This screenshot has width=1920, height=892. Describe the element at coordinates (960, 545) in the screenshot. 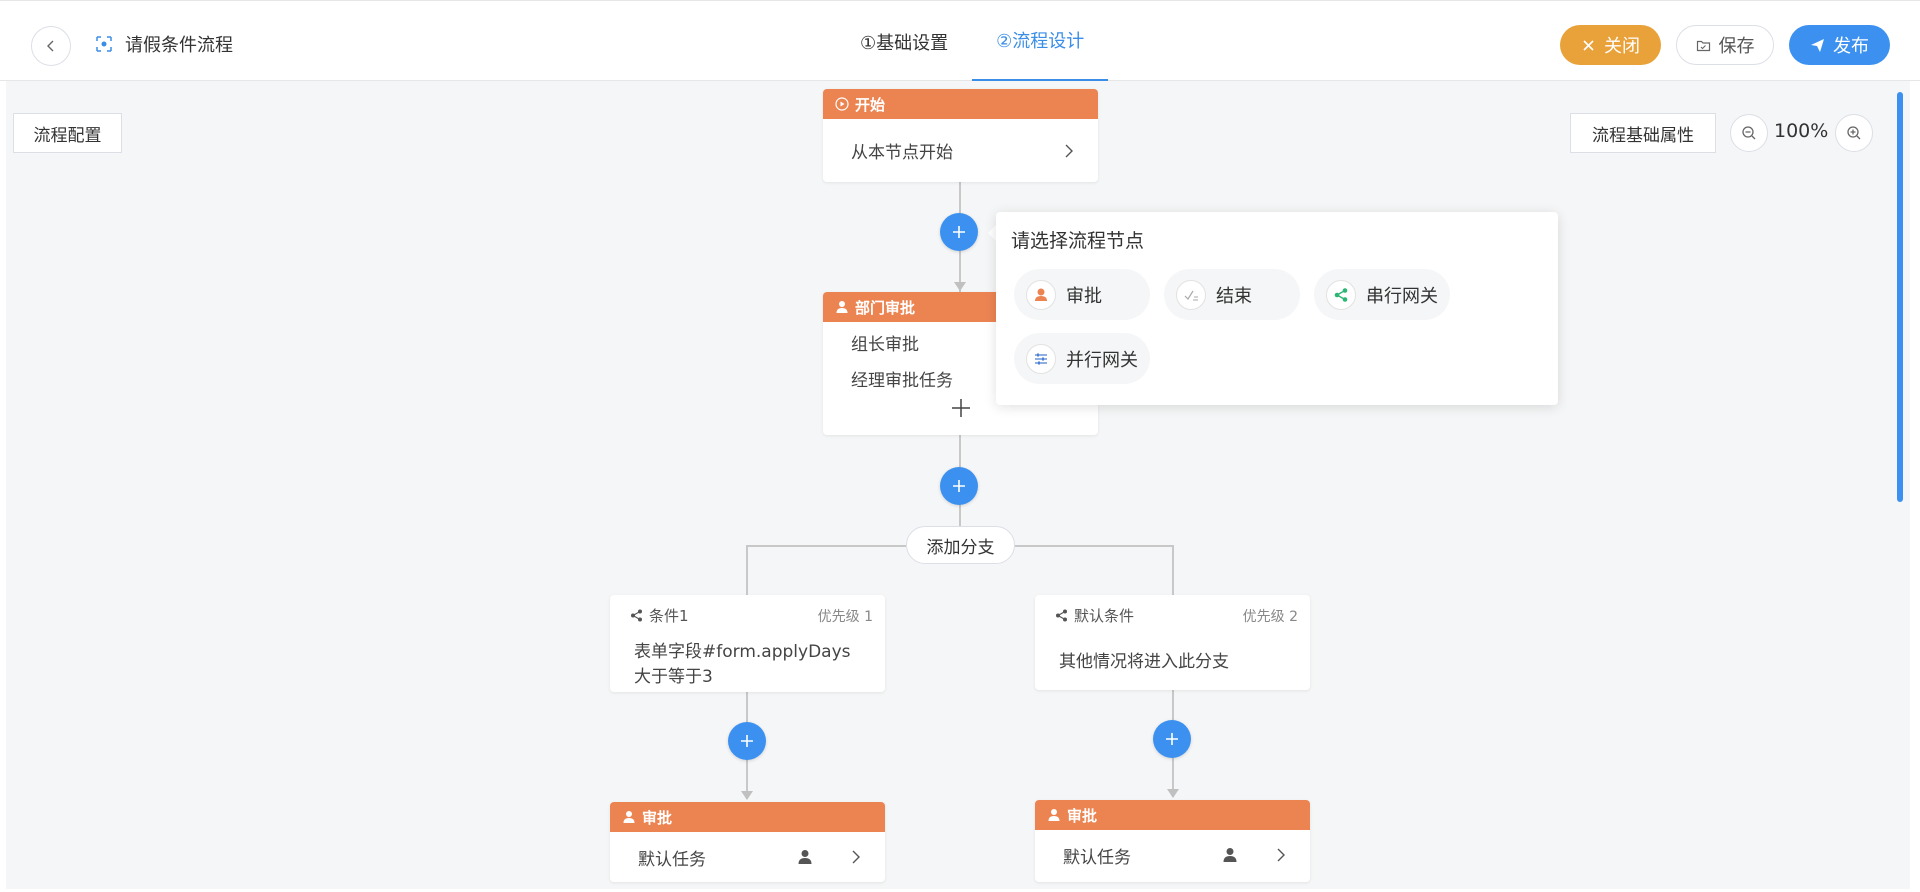

I see `add-branch-button: 添加分支` at that location.